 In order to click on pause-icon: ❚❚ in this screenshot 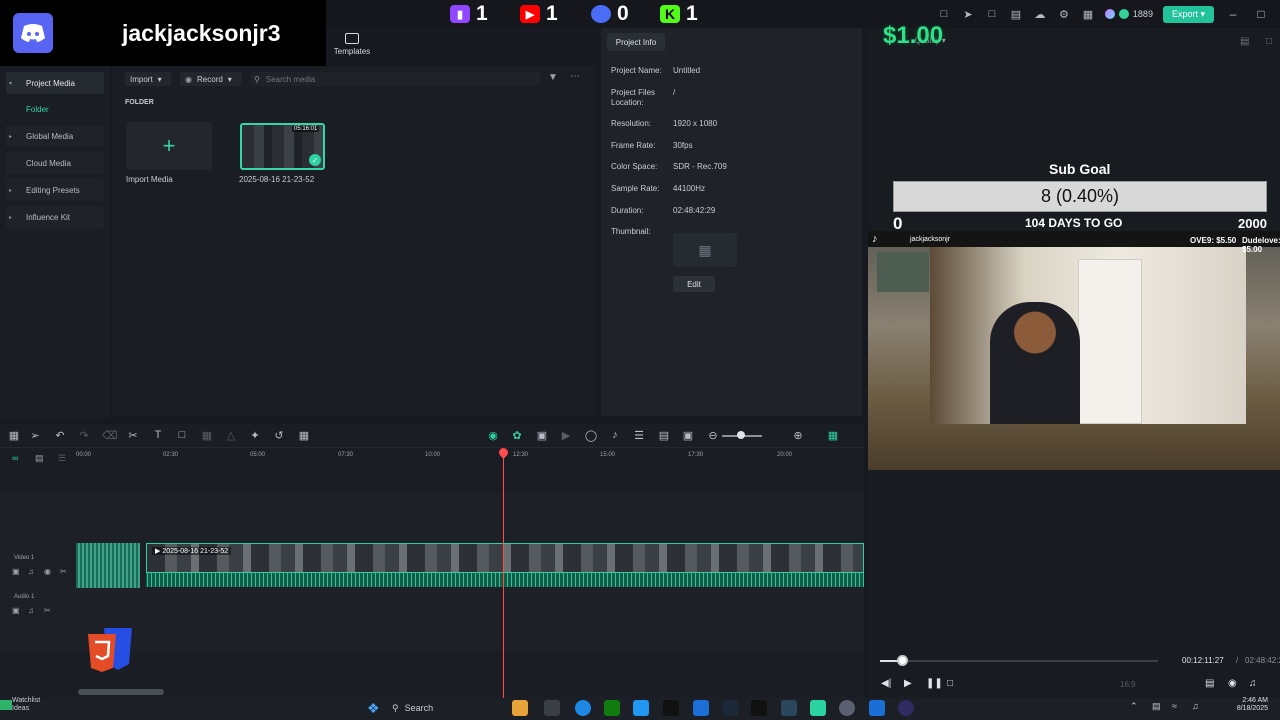, I will do `click(934, 683)`.